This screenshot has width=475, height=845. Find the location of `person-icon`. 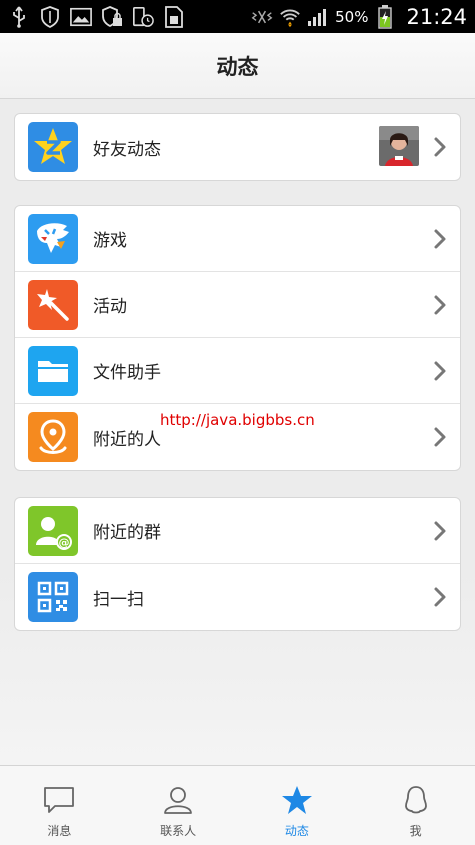

person-icon is located at coordinates (178, 800).